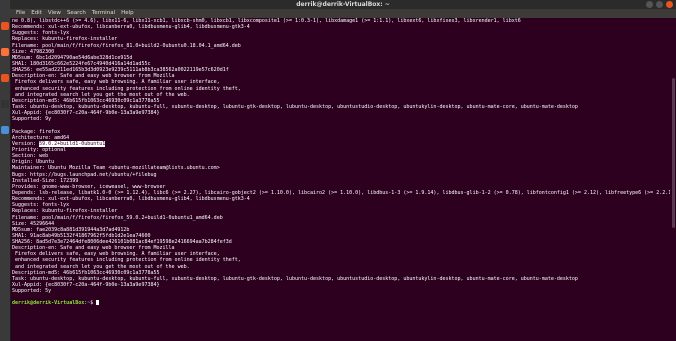  Describe the element at coordinates (673, 153) in the screenshot. I see `scrollbar-thumb` at that location.